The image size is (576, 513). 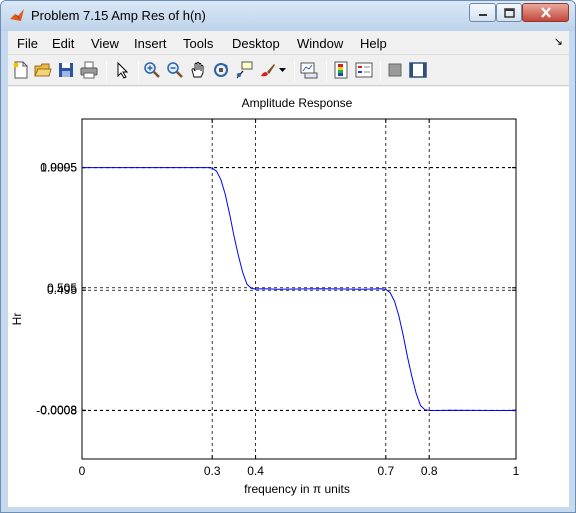 What do you see at coordinates (17, 15) in the screenshot?
I see `matlab-figure-icon` at bounding box center [17, 15].